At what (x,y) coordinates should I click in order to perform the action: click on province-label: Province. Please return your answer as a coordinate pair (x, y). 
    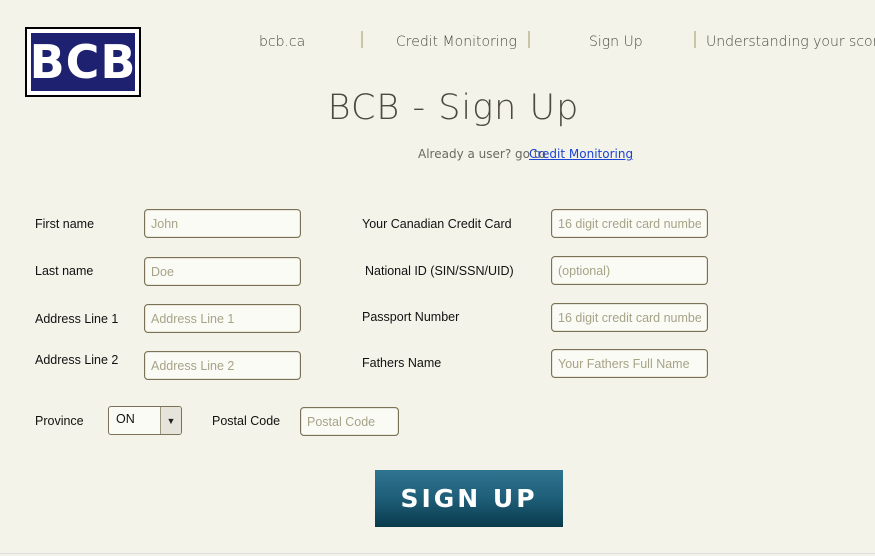
    Looking at the image, I should click on (59, 421).